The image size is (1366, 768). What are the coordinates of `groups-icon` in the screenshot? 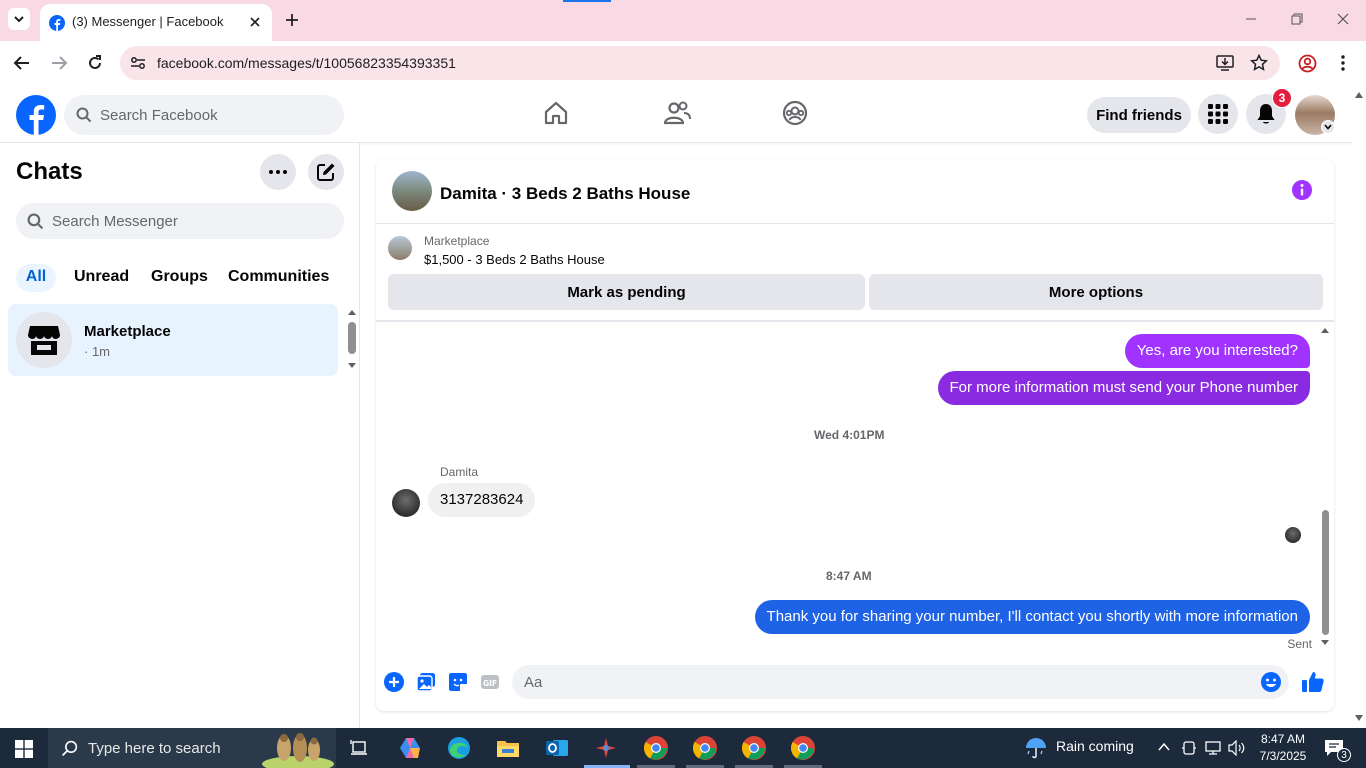 It's located at (795, 113).